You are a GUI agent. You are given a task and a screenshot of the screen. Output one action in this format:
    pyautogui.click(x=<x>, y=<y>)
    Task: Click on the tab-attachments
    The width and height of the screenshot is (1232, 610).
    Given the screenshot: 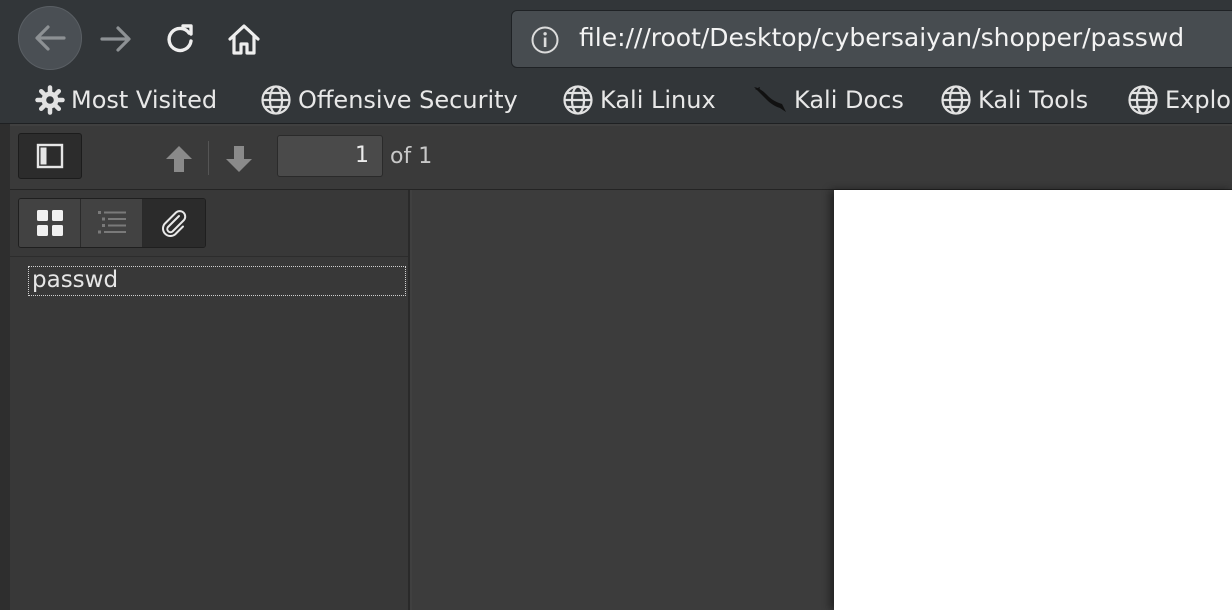 What is the action you would take?
    pyautogui.click(x=174, y=223)
    